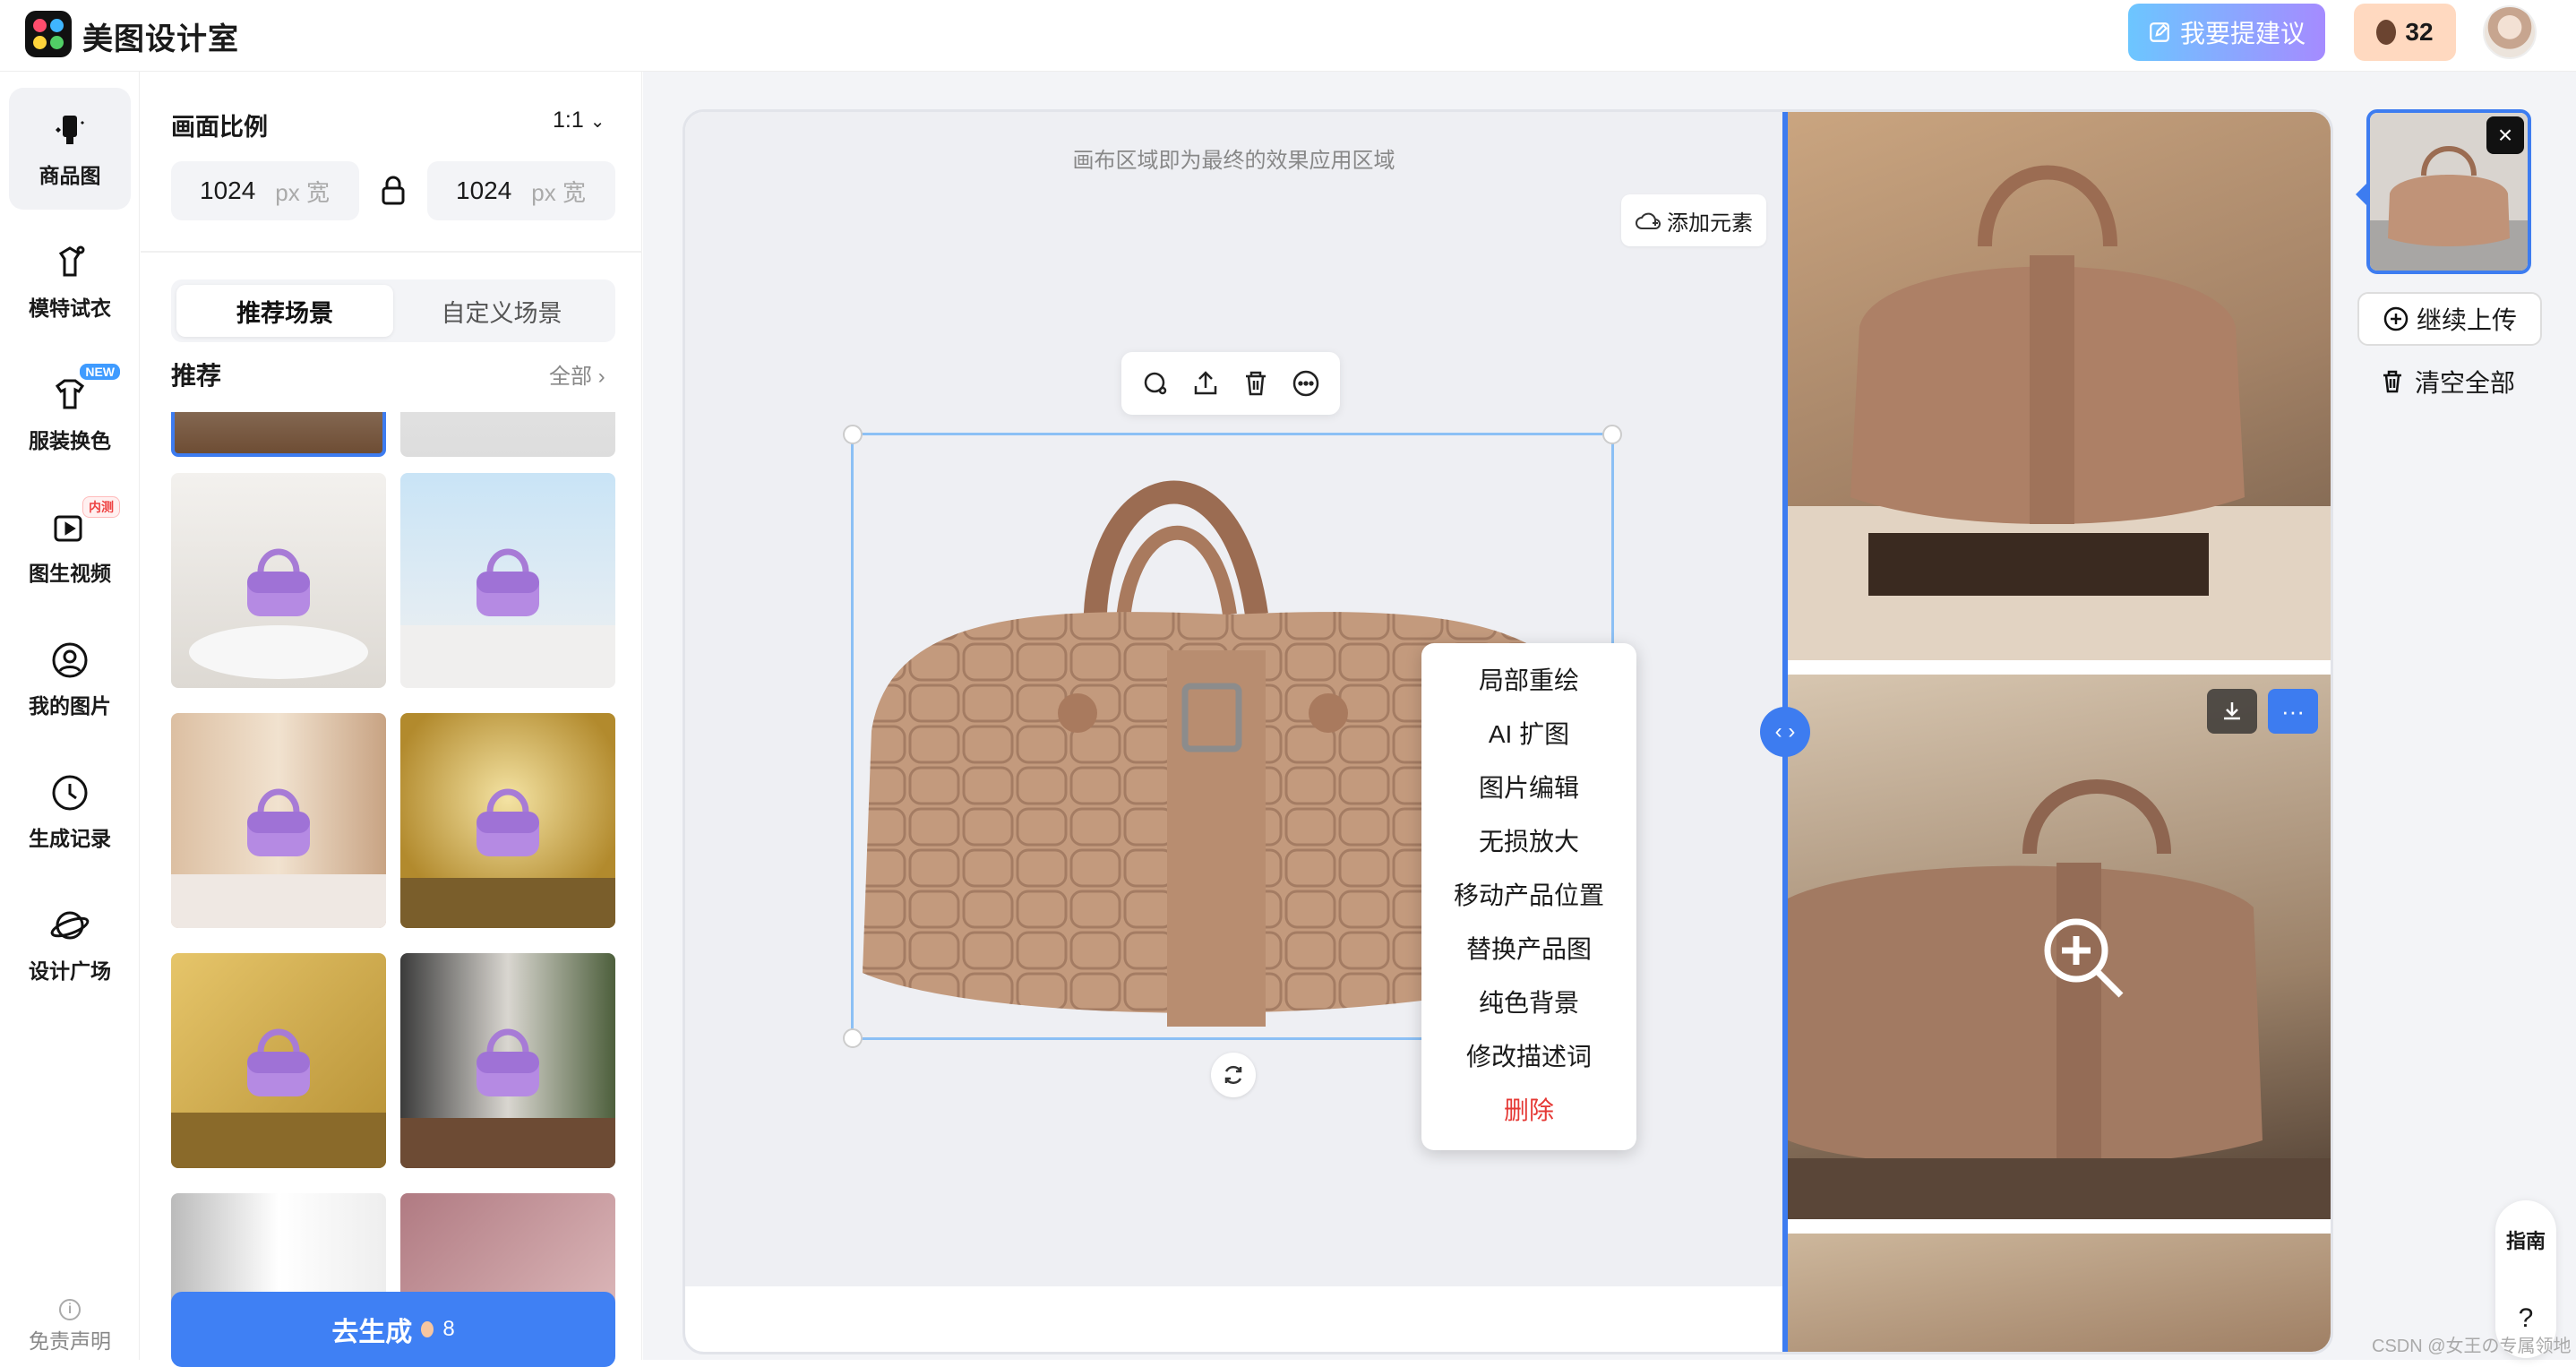  Describe the element at coordinates (70, 414) in the screenshot. I see `rail-item-recolor: NEW 服装换色` at that location.